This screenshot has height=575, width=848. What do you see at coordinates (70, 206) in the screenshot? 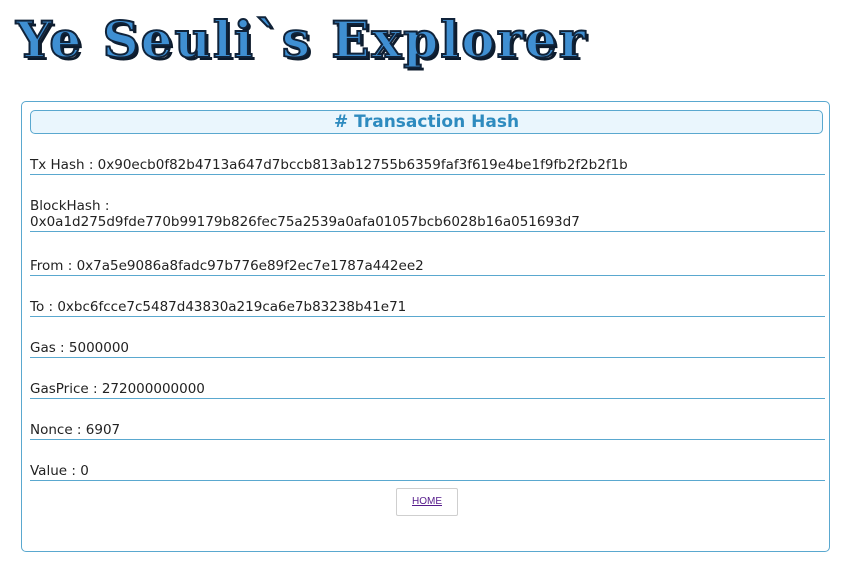
I see `block-hash-label: BlockHash :` at bounding box center [70, 206].